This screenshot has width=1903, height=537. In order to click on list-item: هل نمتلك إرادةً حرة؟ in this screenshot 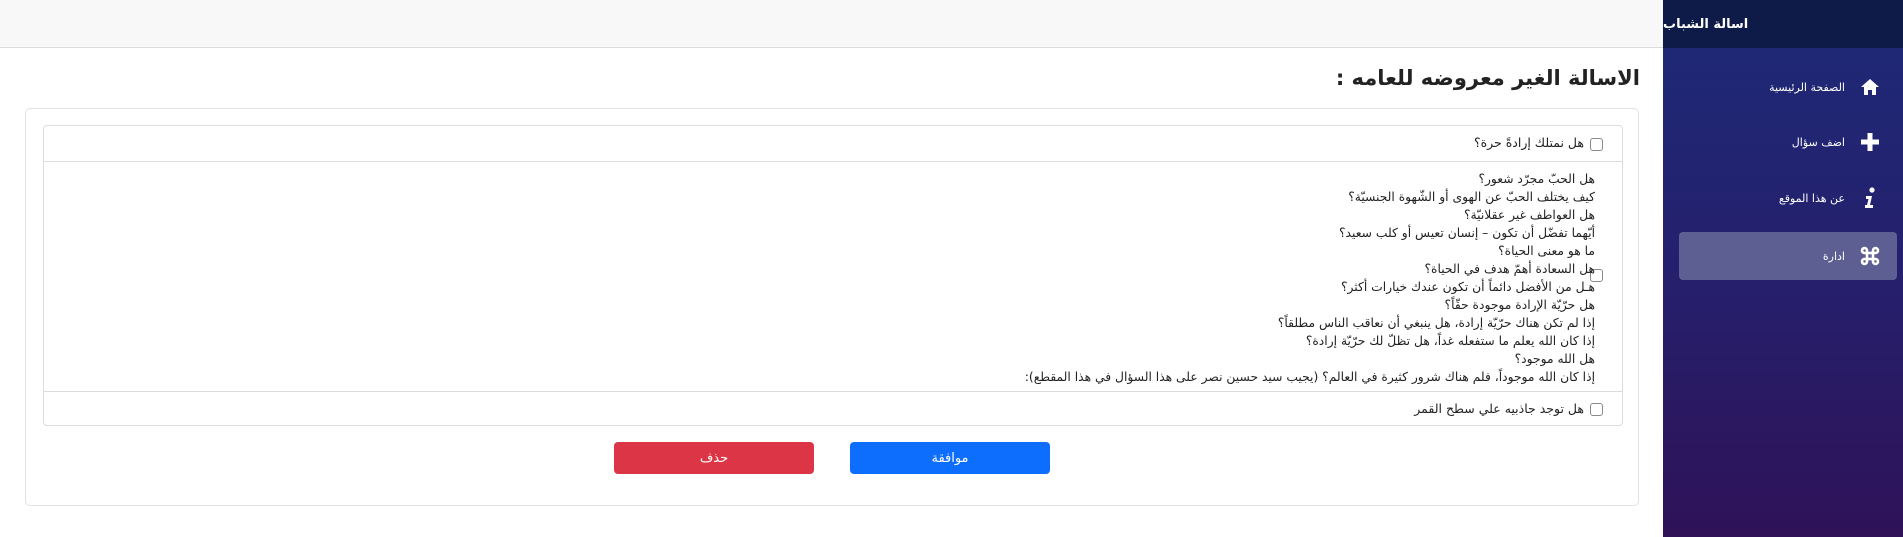, I will do `click(833, 144)`.